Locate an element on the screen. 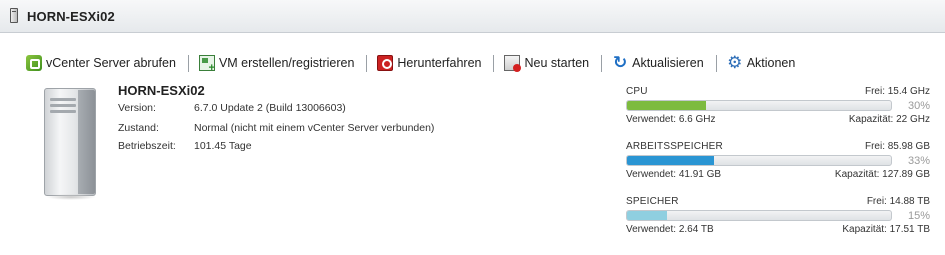 This screenshot has width=945, height=255. restart-label: Neu starten is located at coordinates (557, 63).